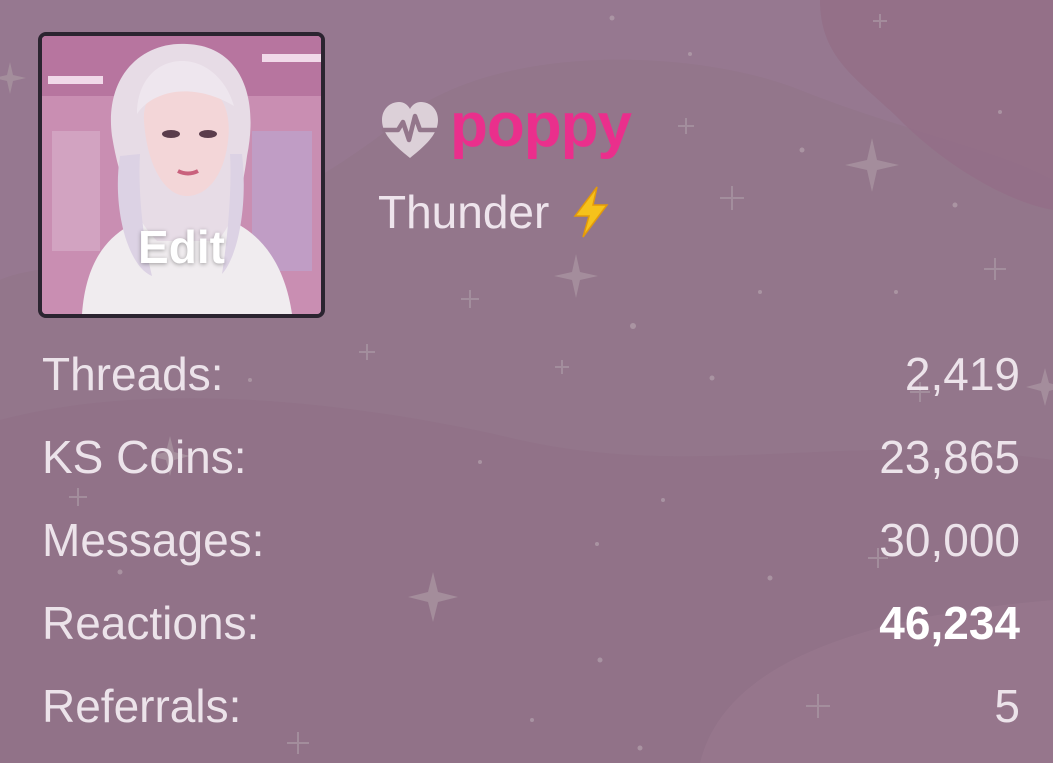 Image resolution: width=1053 pixels, height=763 pixels. What do you see at coordinates (541, 126) in the screenshot?
I see `username: poppy` at bounding box center [541, 126].